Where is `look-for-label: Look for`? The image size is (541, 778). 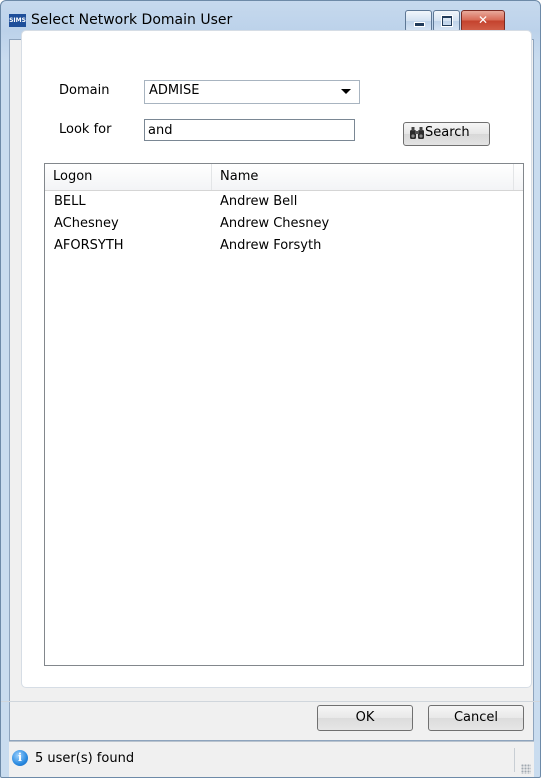 look-for-label: Look for is located at coordinates (85, 129).